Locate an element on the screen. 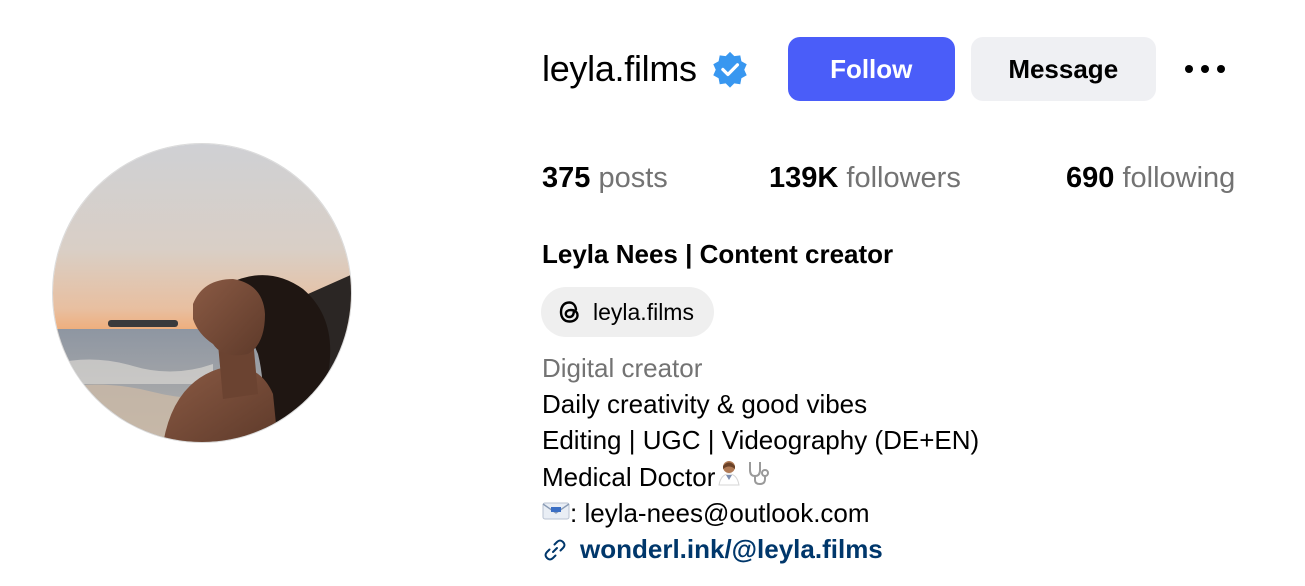  bio-line-3: Medical Doctor is located at coordinates (760, 476).